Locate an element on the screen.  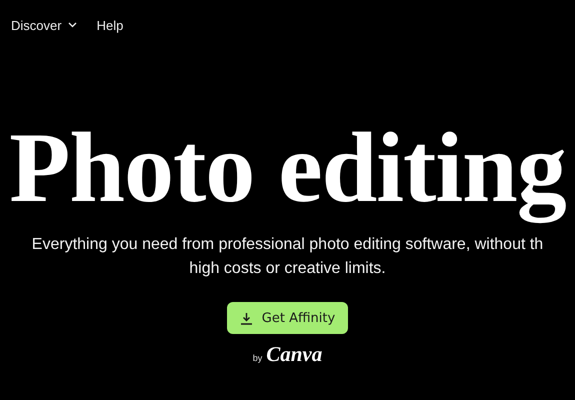
byline-text: by is located at coordinates (257, 358).